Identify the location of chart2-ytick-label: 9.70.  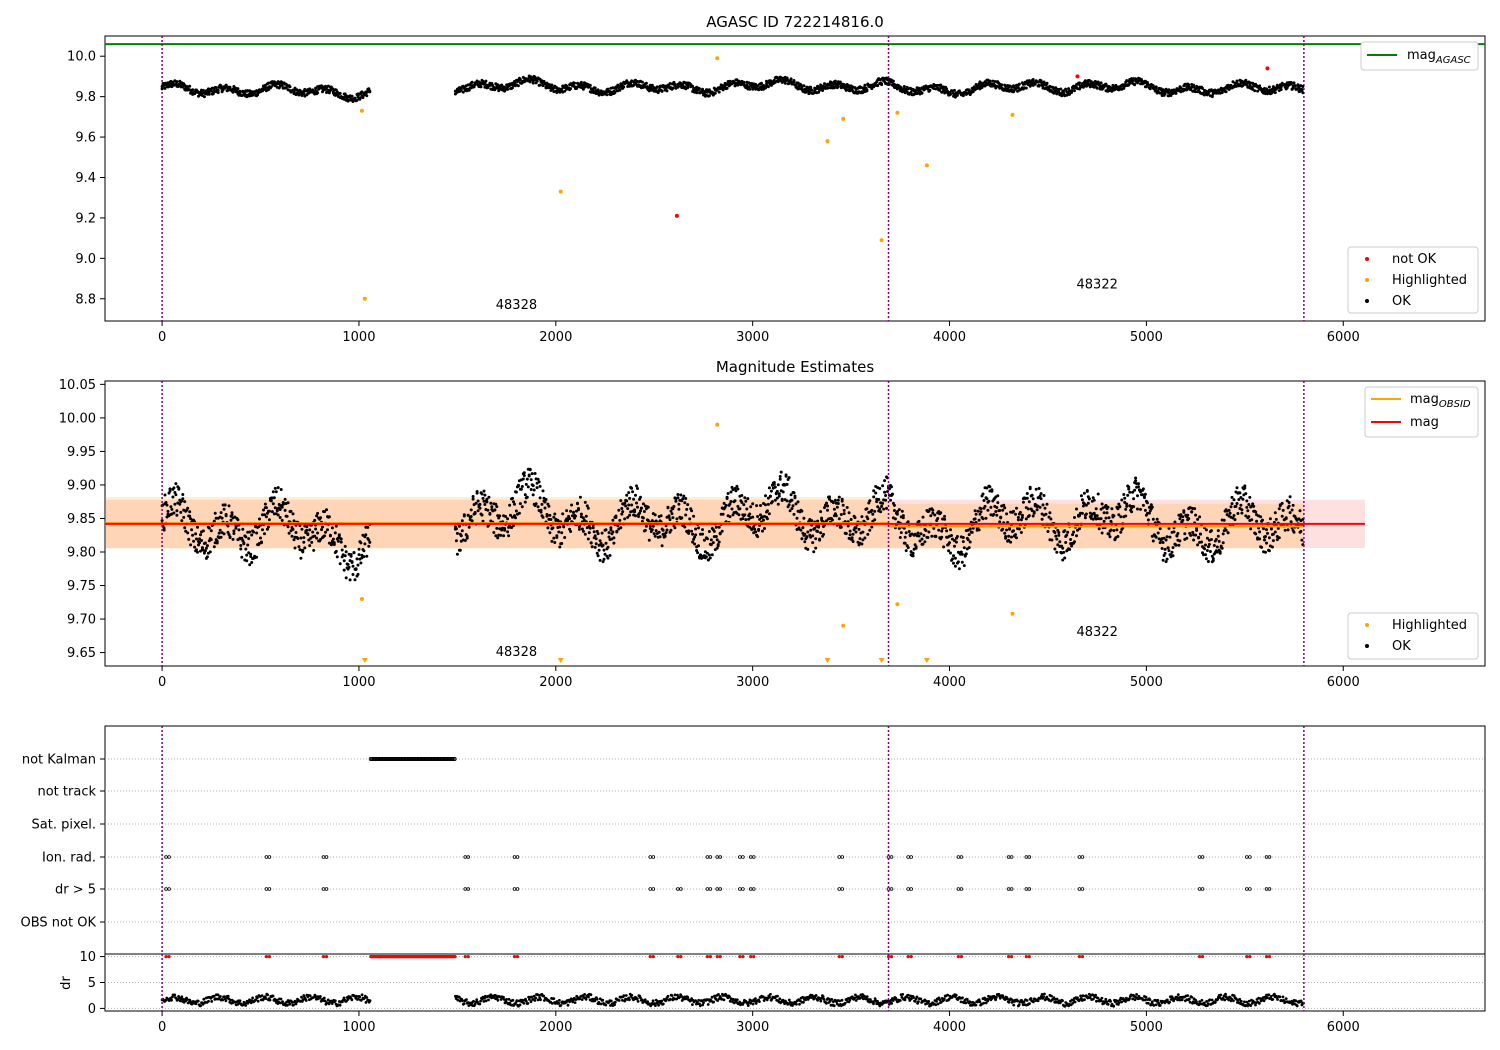
(81, 620).